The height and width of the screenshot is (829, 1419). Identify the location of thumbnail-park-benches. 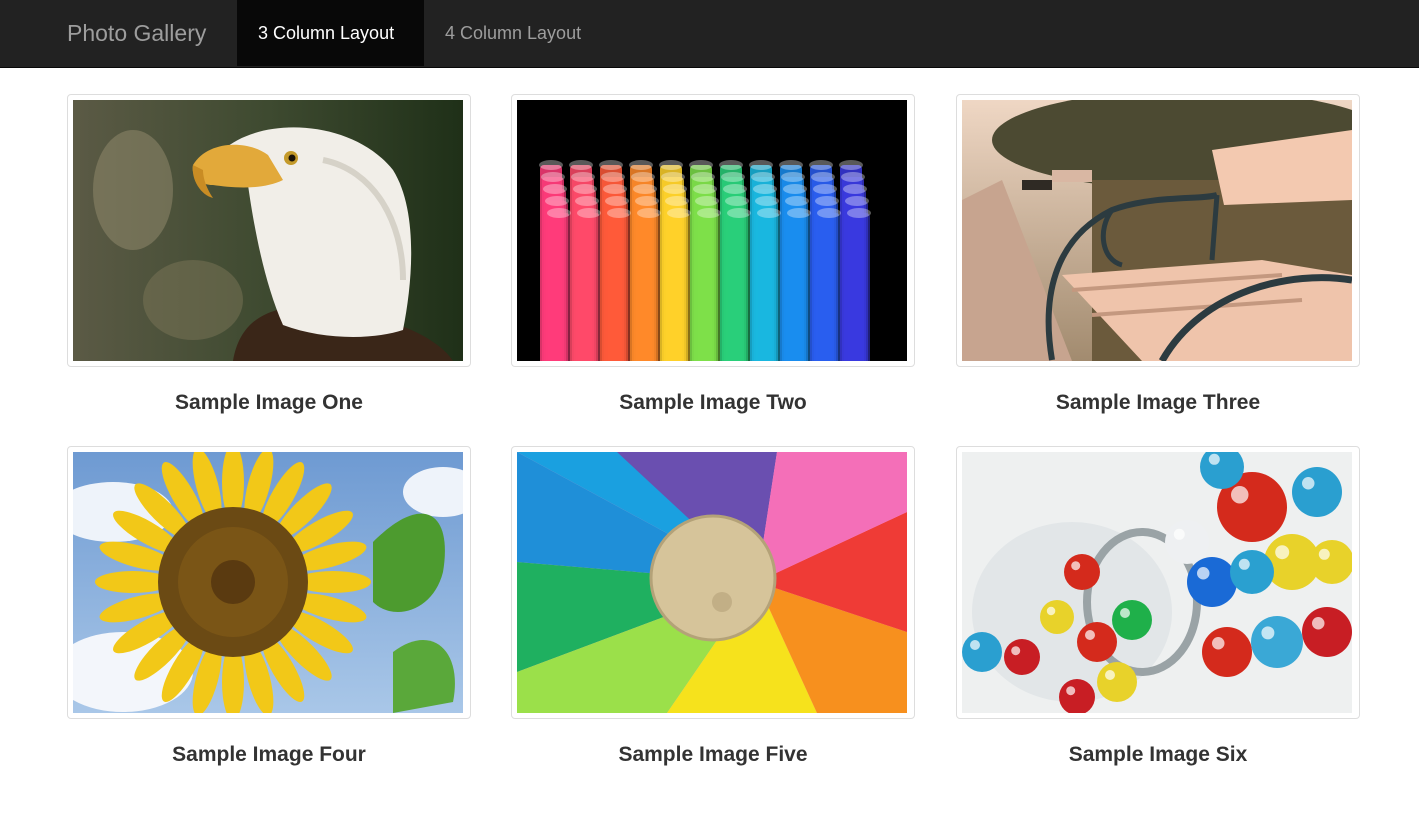
(1158, 230).